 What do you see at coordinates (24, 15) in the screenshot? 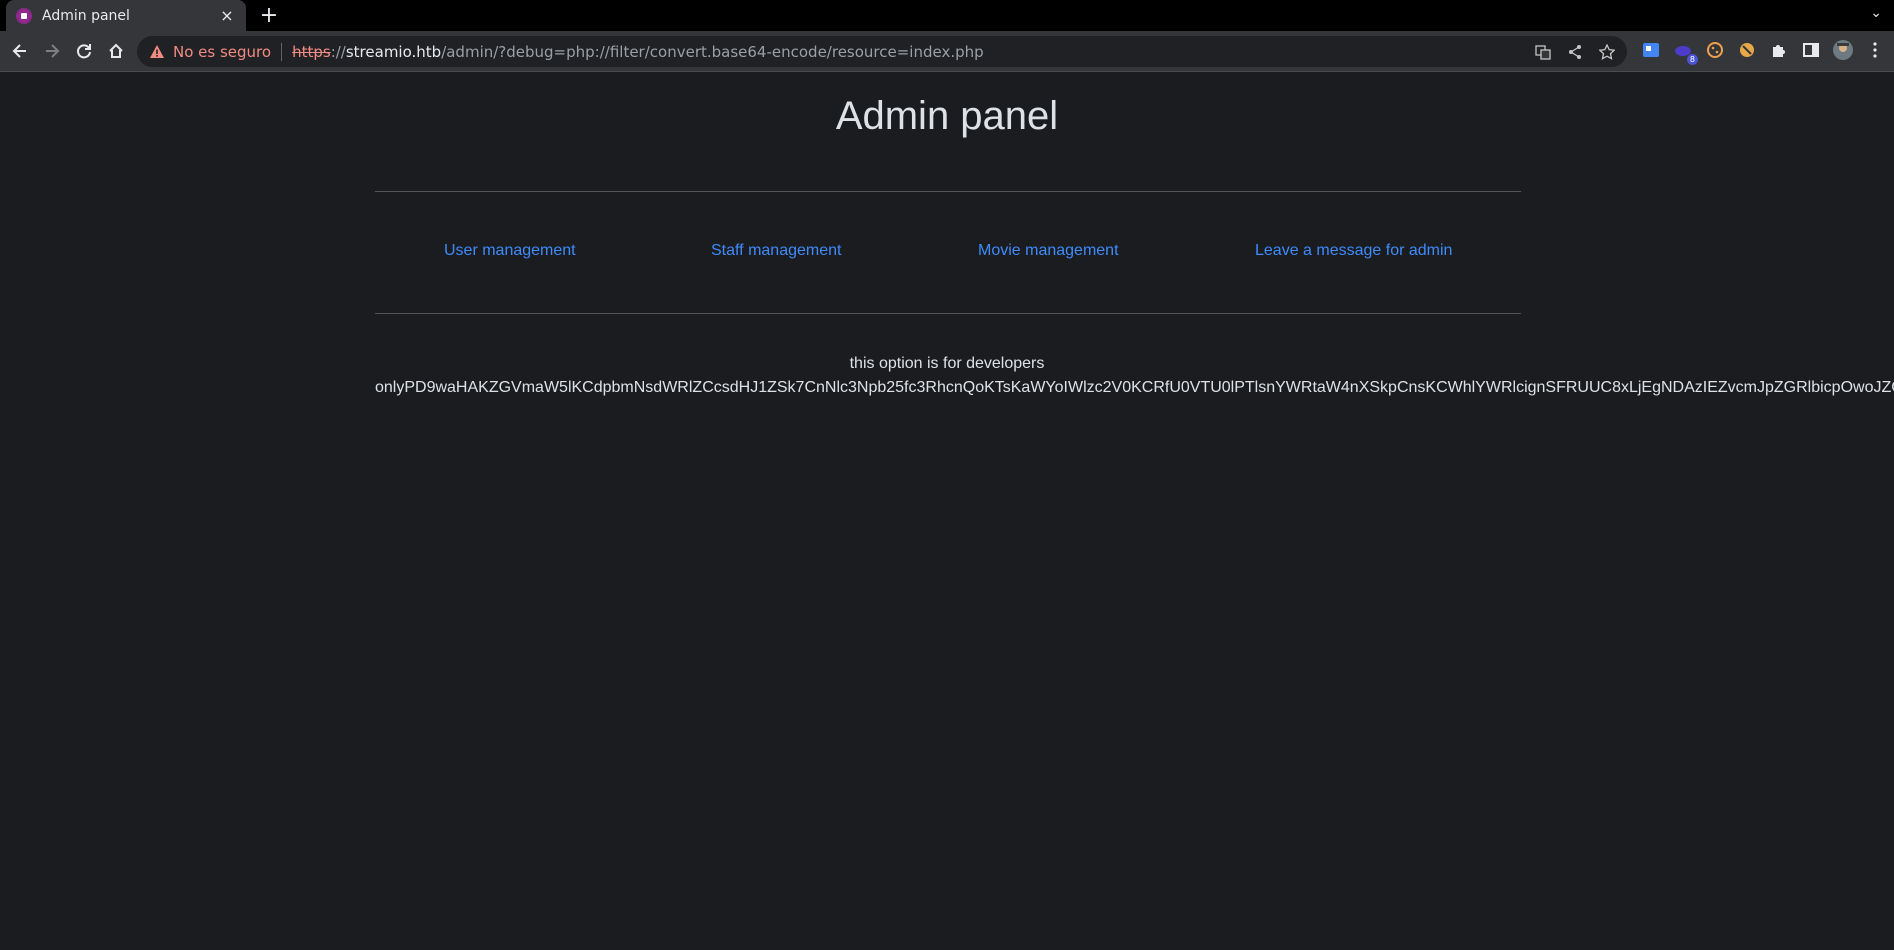
I see `site-favicon-icon` at bounding box center [24, 15].